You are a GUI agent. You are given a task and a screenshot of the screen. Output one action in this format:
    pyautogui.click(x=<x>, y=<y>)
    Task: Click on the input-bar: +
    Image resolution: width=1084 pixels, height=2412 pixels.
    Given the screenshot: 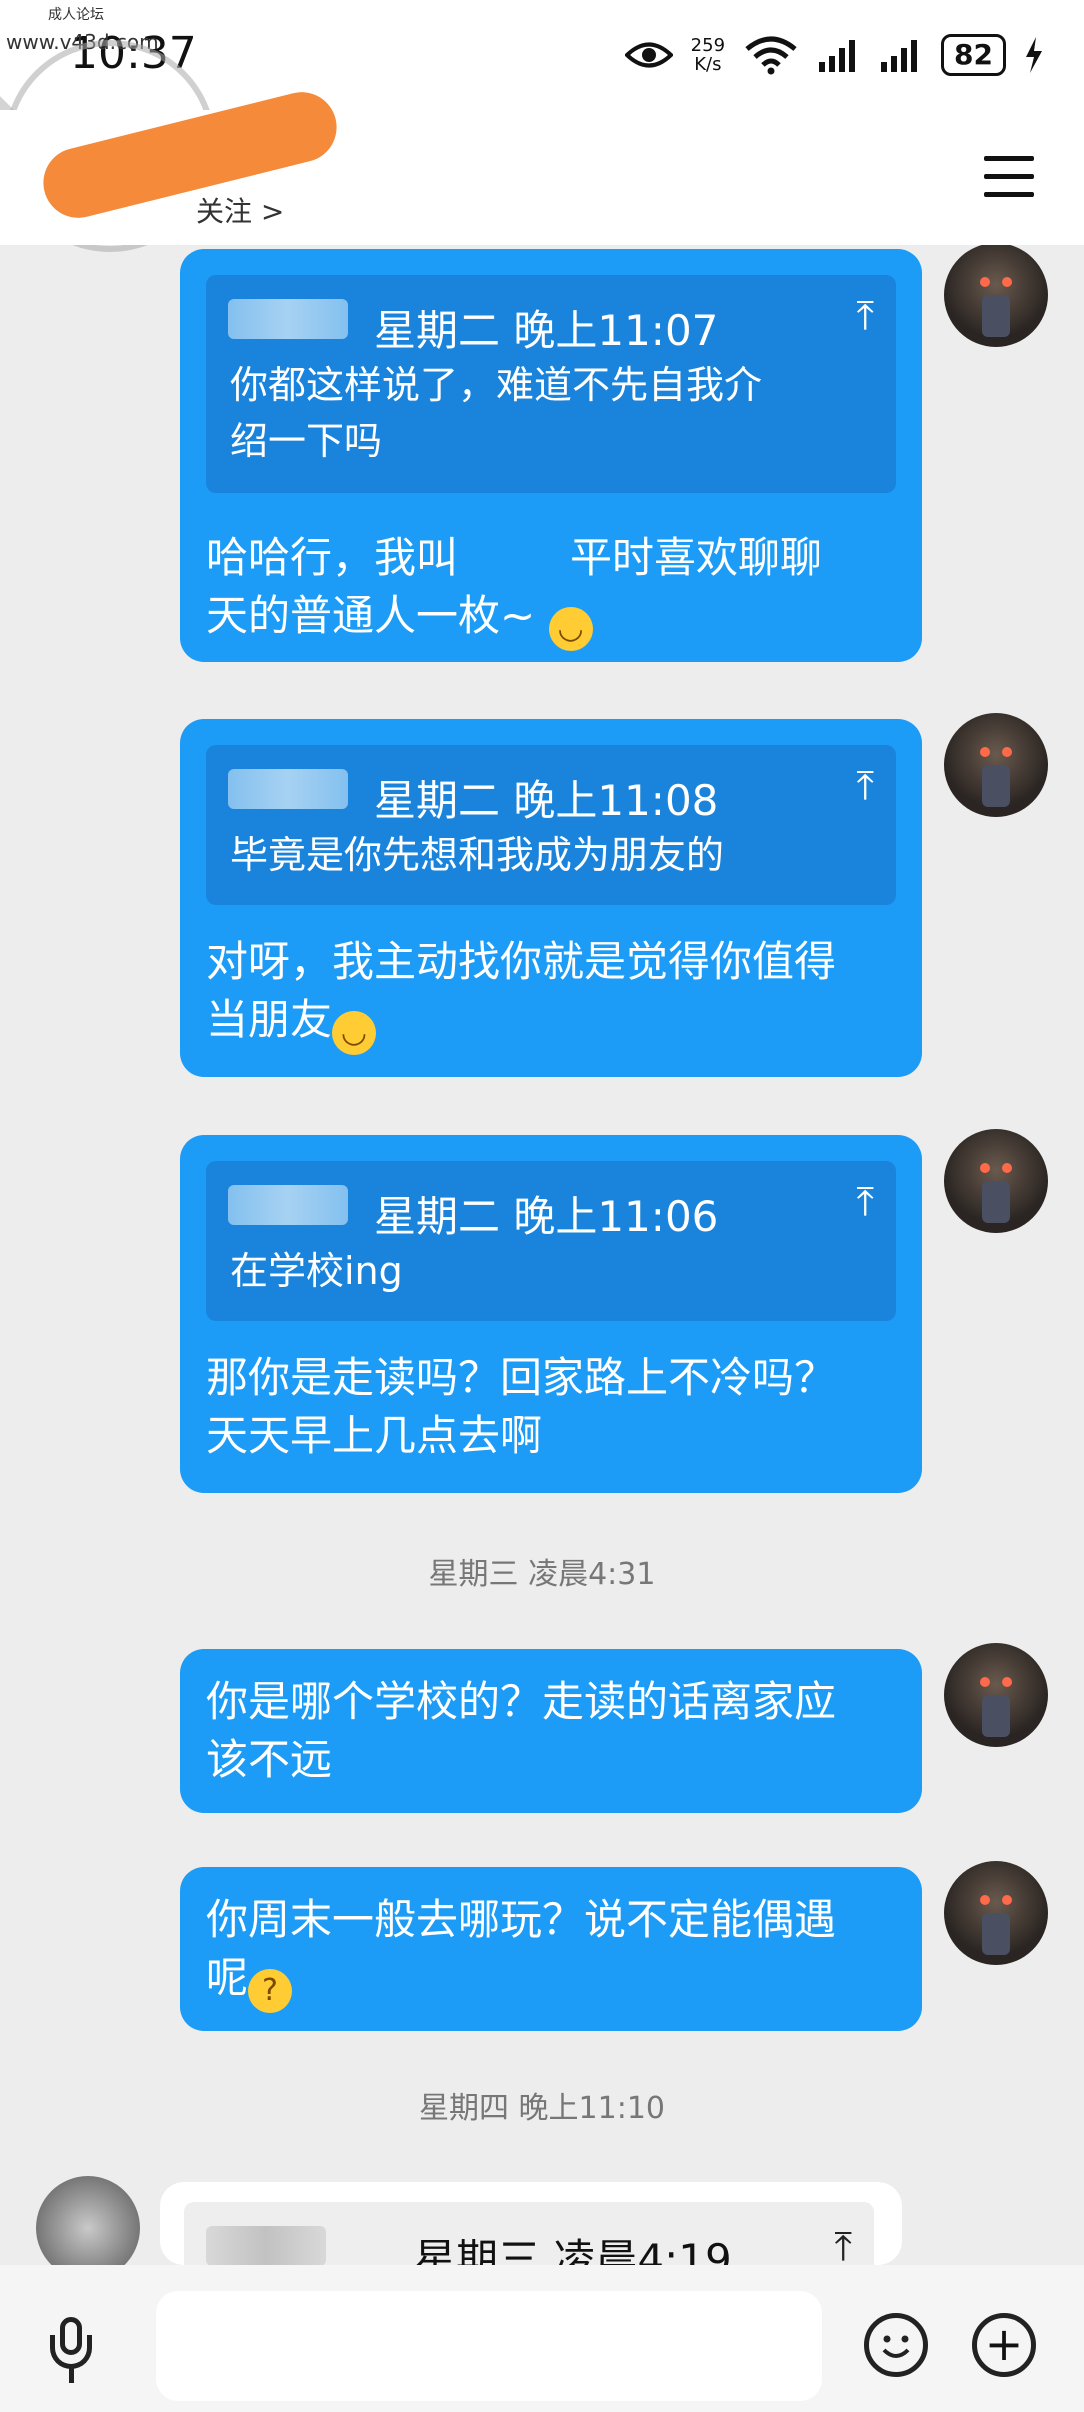 What is the action you would take?
    pyautogui.click(x=542, y=2338)
    